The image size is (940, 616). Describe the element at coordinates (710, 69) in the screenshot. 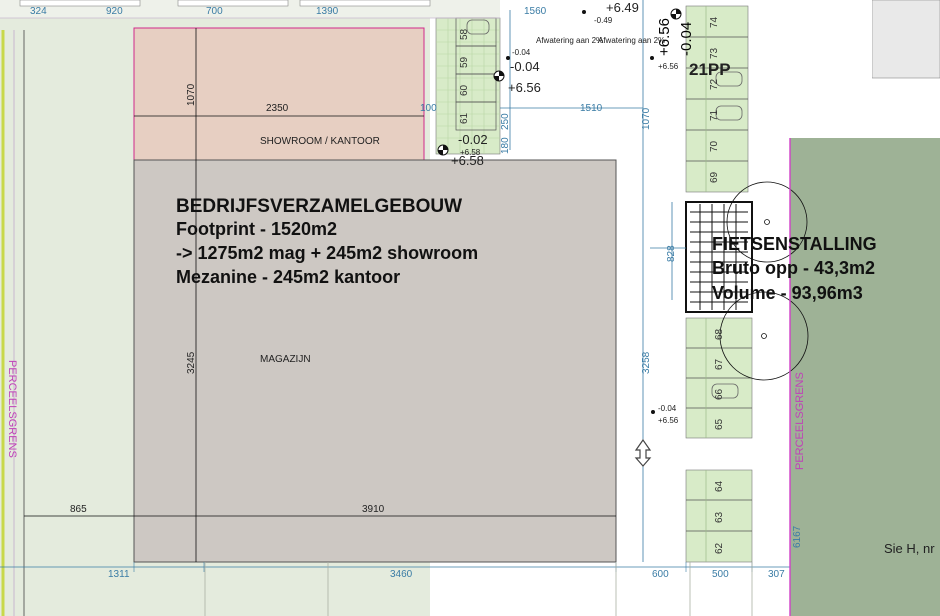

I see `parking-count: 21PP` at that location.